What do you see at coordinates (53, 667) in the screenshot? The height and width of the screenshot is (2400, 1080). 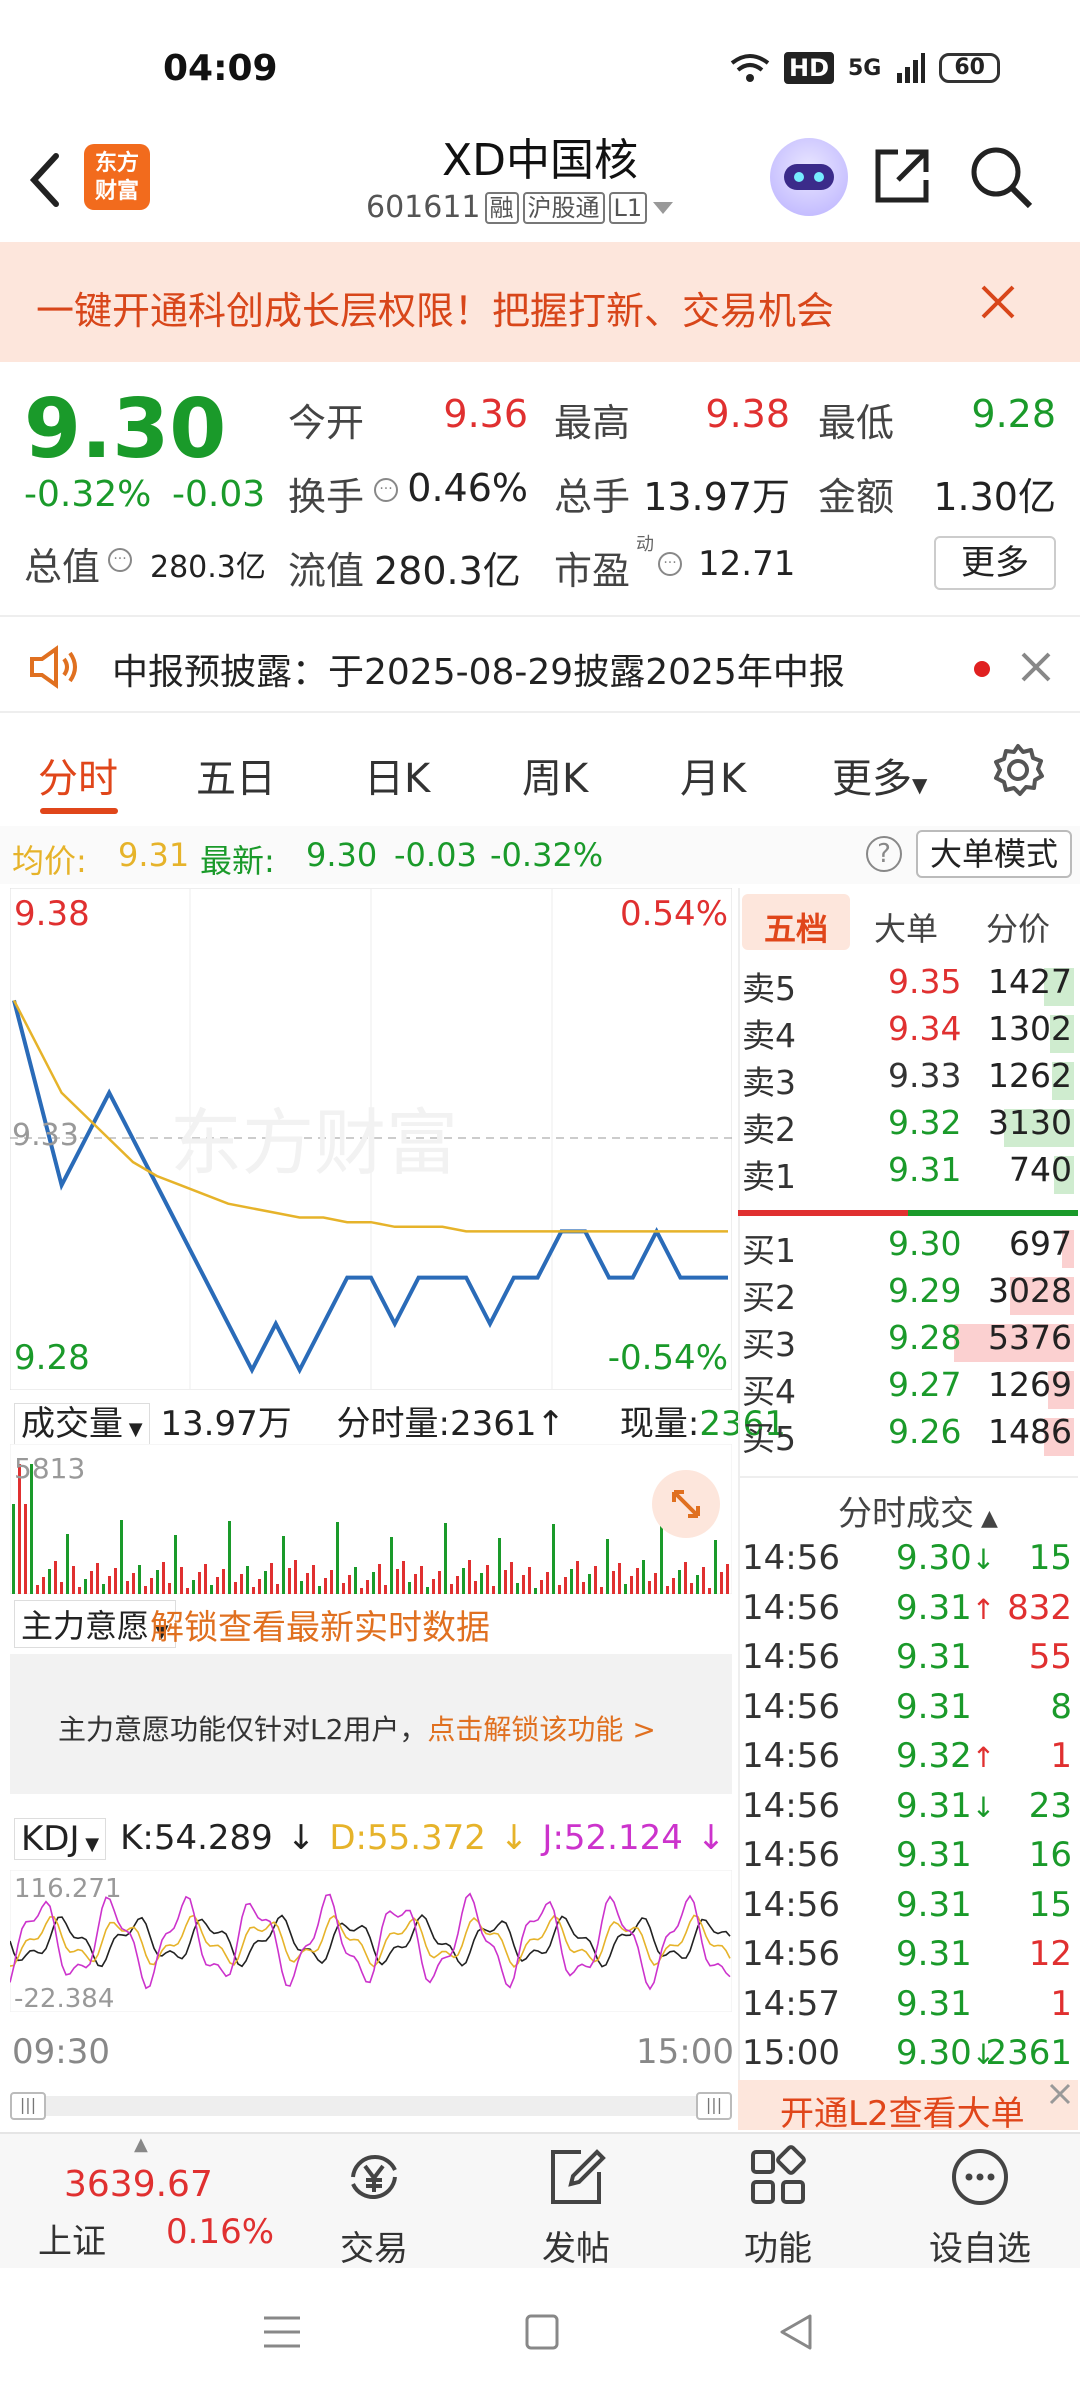 I see `speaker-icon` at bounding box center [53, 667].